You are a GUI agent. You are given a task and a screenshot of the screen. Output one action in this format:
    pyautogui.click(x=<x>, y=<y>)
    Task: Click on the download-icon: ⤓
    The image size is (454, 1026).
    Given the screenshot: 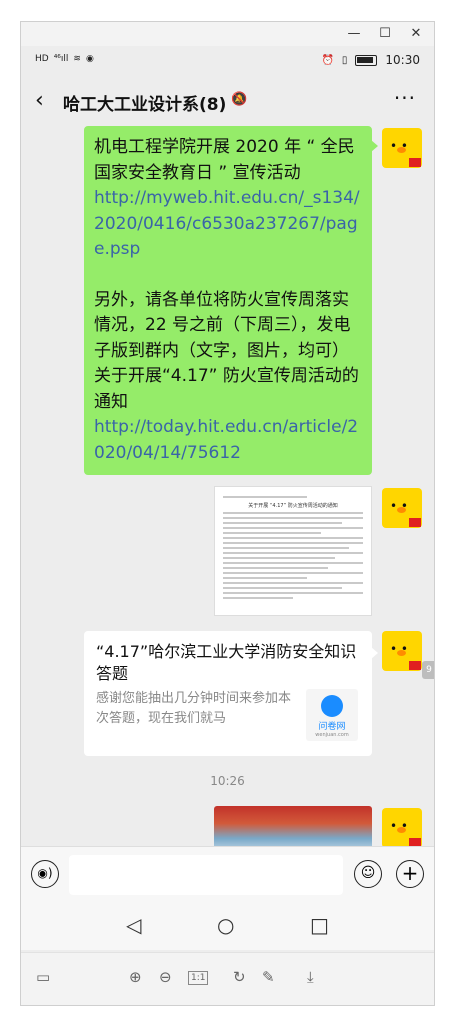 What is the action you would take?
    pyautogui.click(x=310, y=977)
    